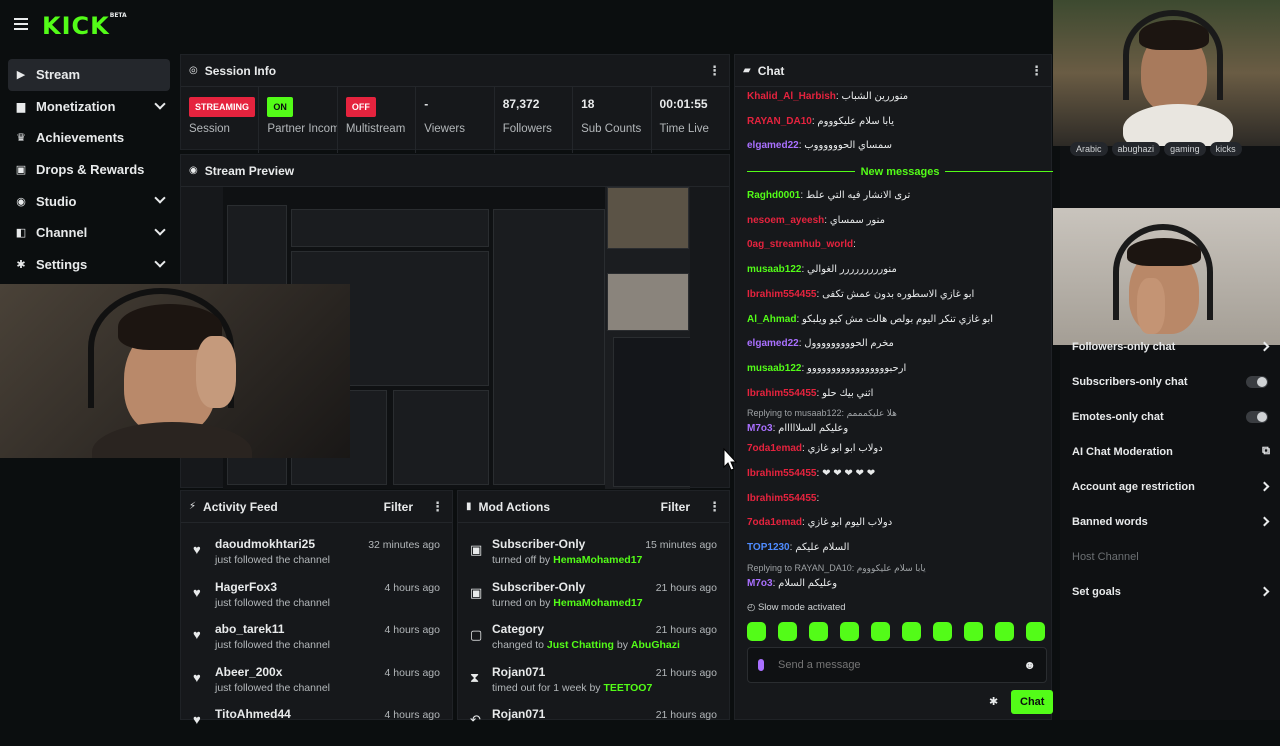 The image size is (1280, 746). Describe the element at coordinates (1170, 521) in the screenshot. I see `setting-banned-words: Banned words` at that location.